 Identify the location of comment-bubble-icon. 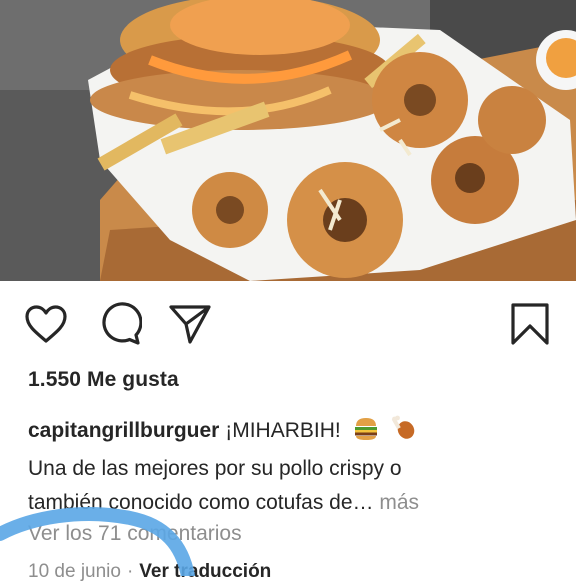
(122, 323).